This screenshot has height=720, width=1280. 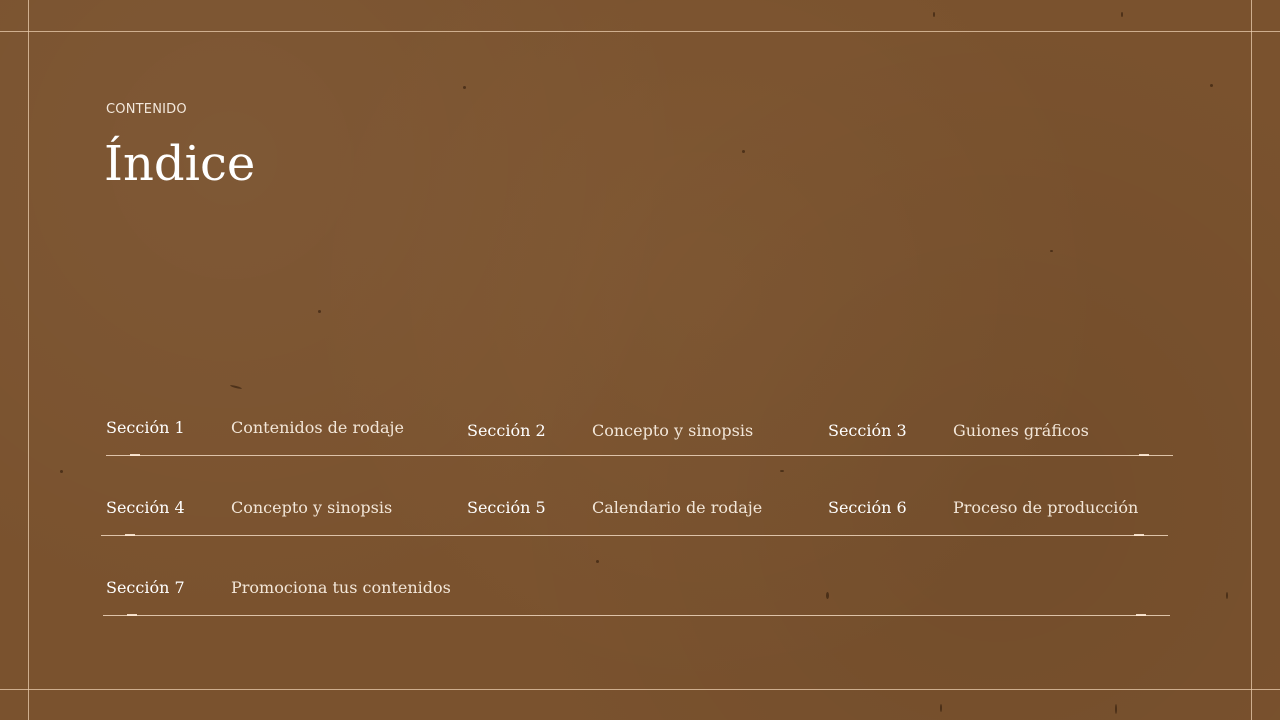 I want to click on frame-line-right, so click(x=1251, y=360).